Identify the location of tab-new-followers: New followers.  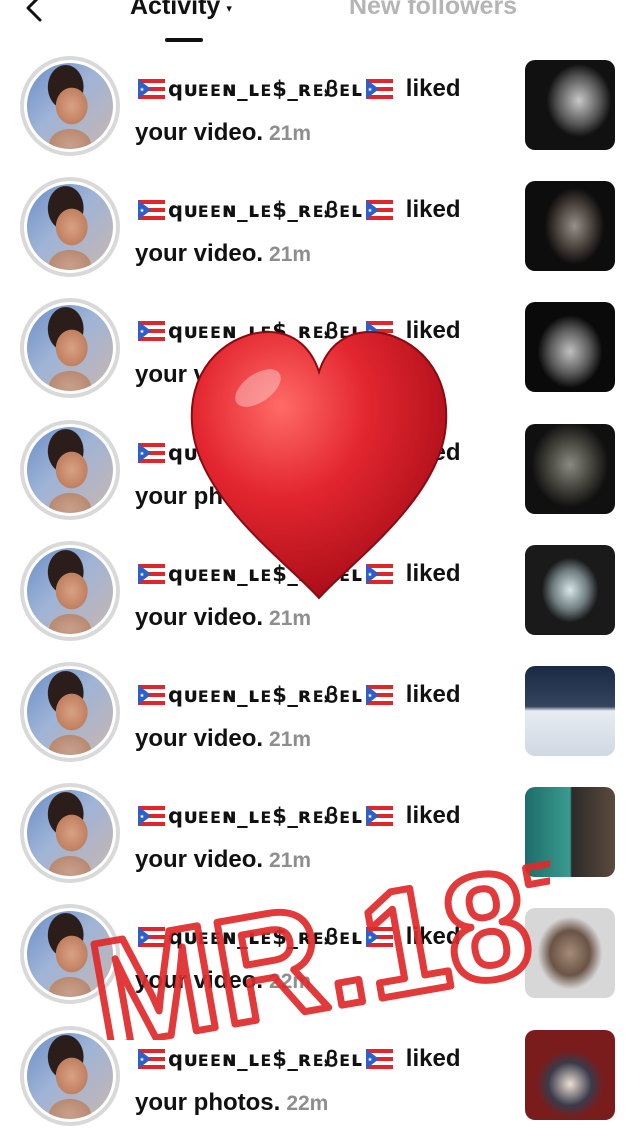
(433, 10).